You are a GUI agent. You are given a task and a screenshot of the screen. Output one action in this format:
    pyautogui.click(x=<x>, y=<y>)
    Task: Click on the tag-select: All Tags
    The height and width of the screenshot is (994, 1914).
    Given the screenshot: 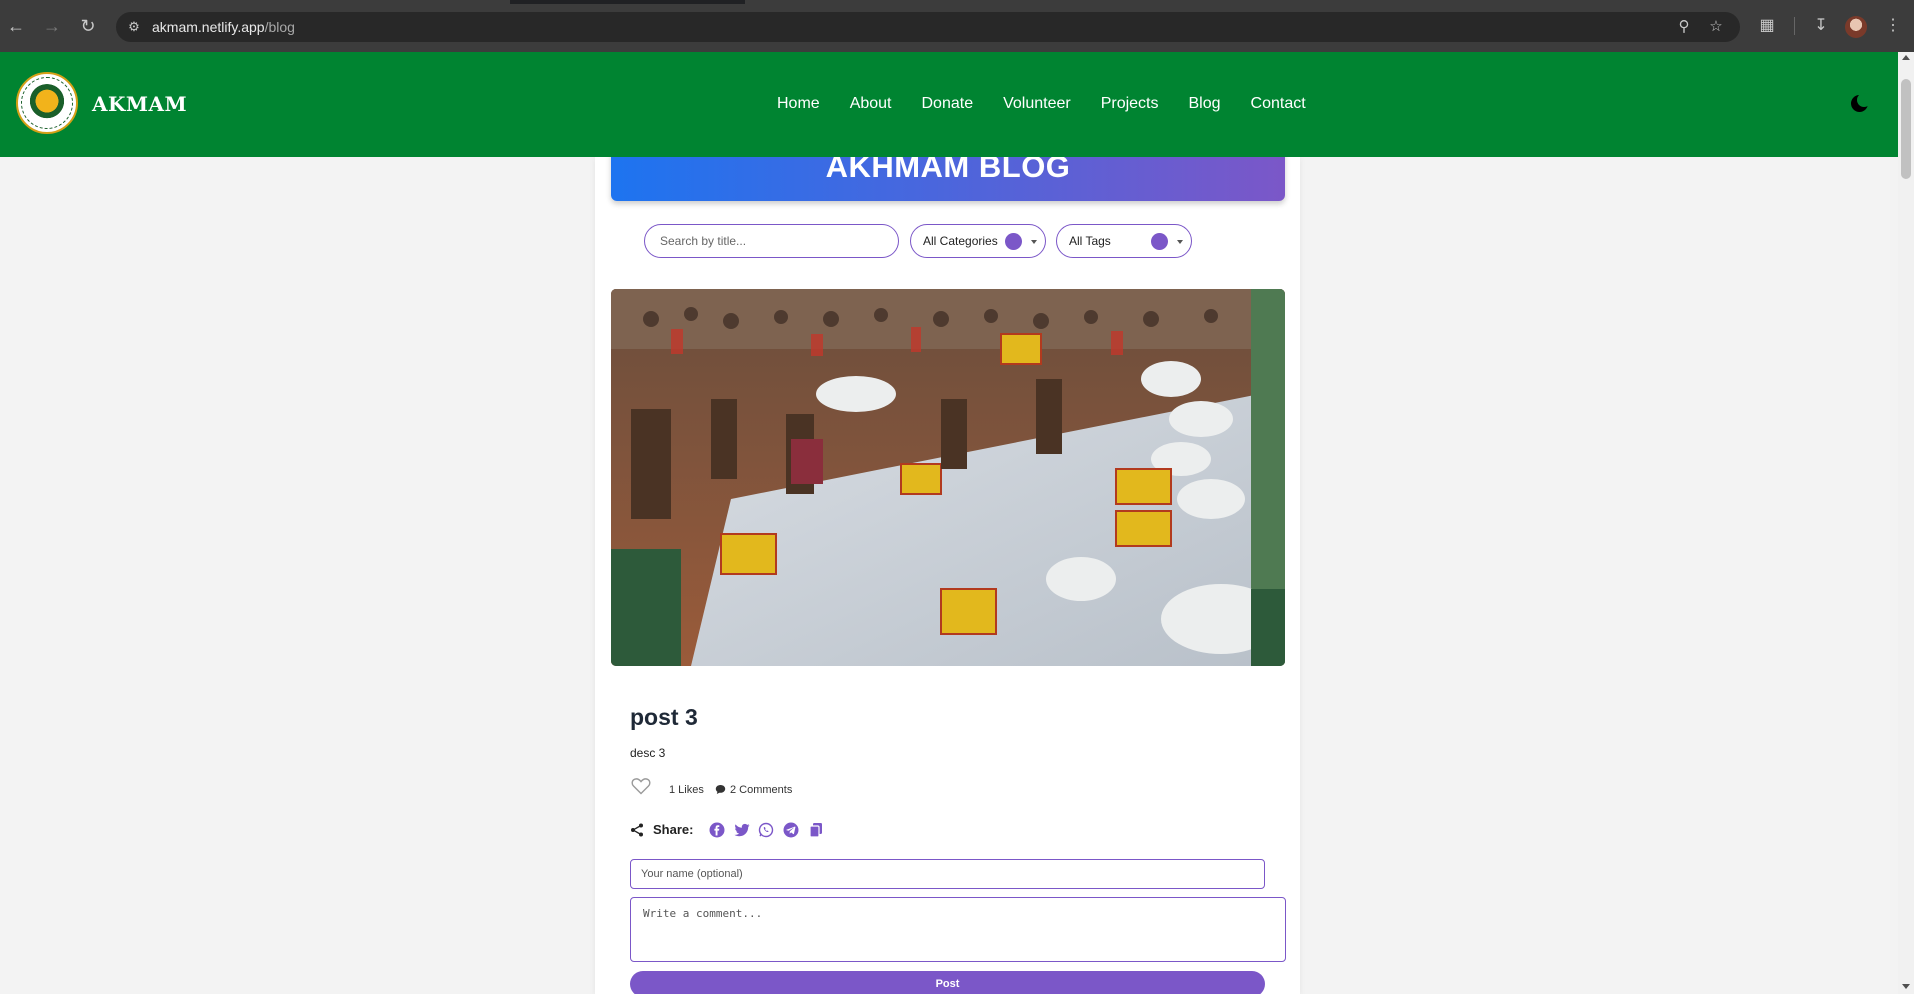 What is the action you would take?
    pyautogui.click(x=1124, y=241)
    